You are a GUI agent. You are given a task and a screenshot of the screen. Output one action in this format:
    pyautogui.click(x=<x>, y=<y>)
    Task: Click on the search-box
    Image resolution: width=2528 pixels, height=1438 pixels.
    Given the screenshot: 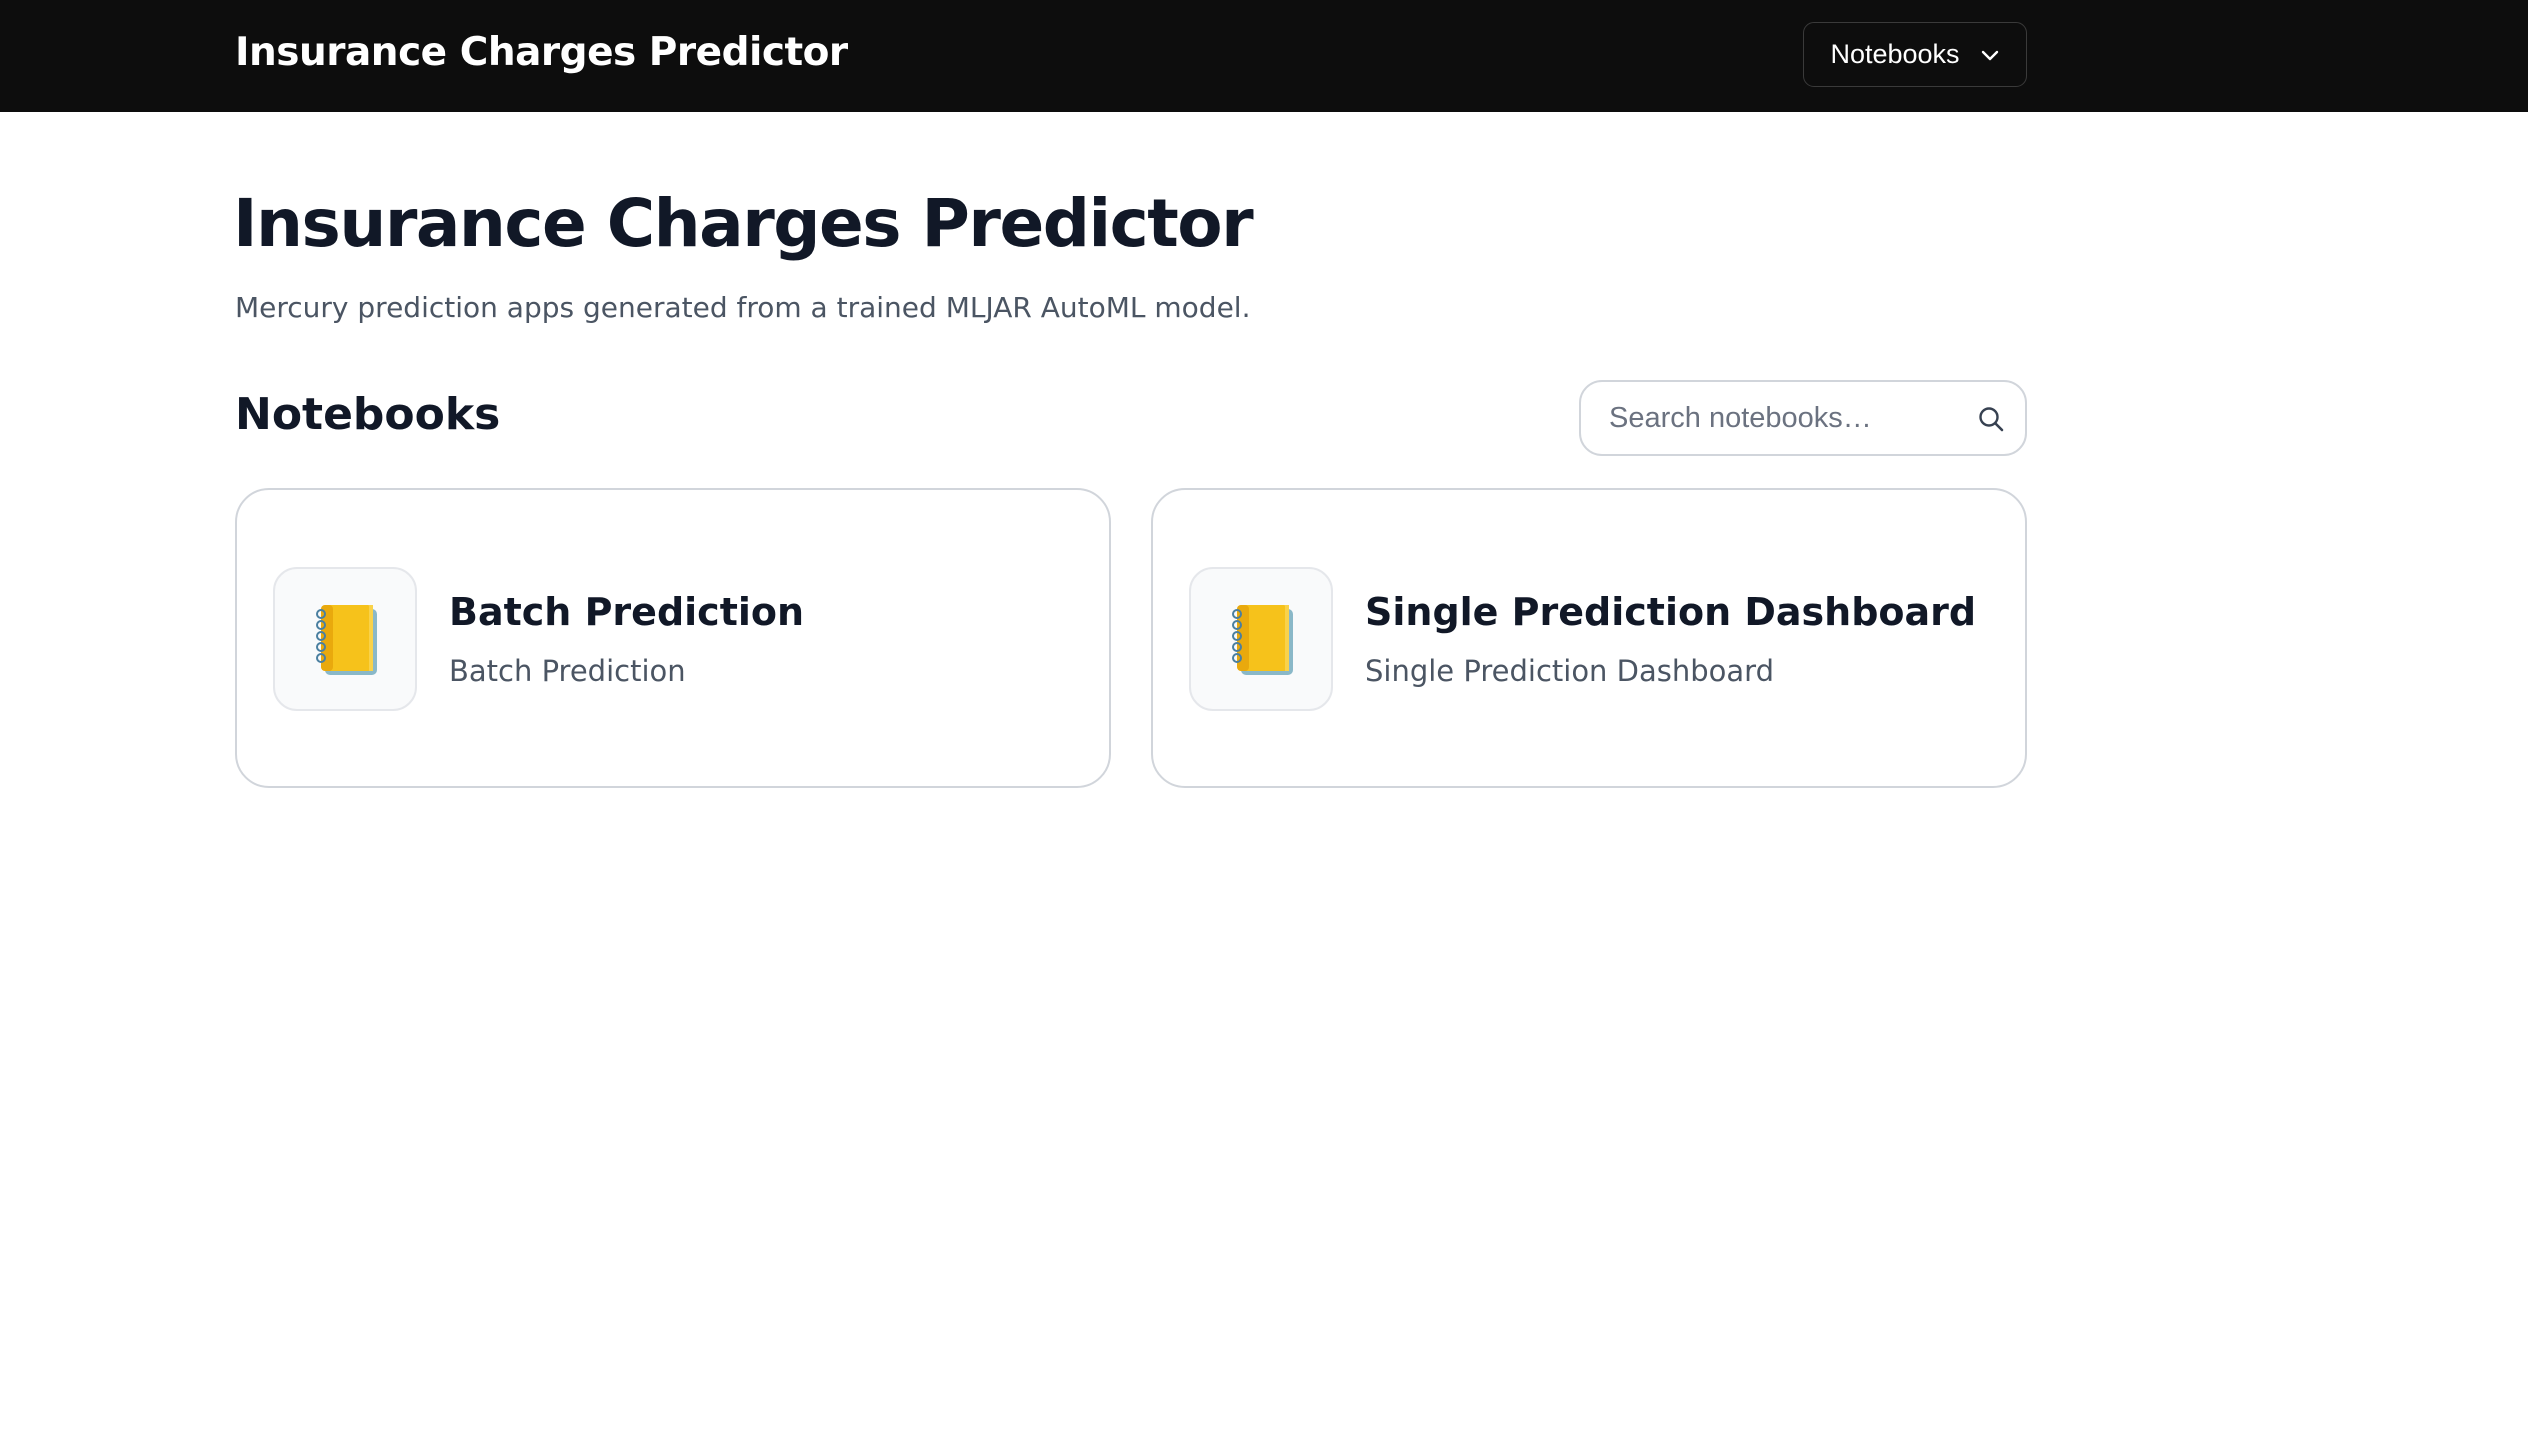 What is the action you would take?
    pyautogui.click(x=1803, y=418)
    